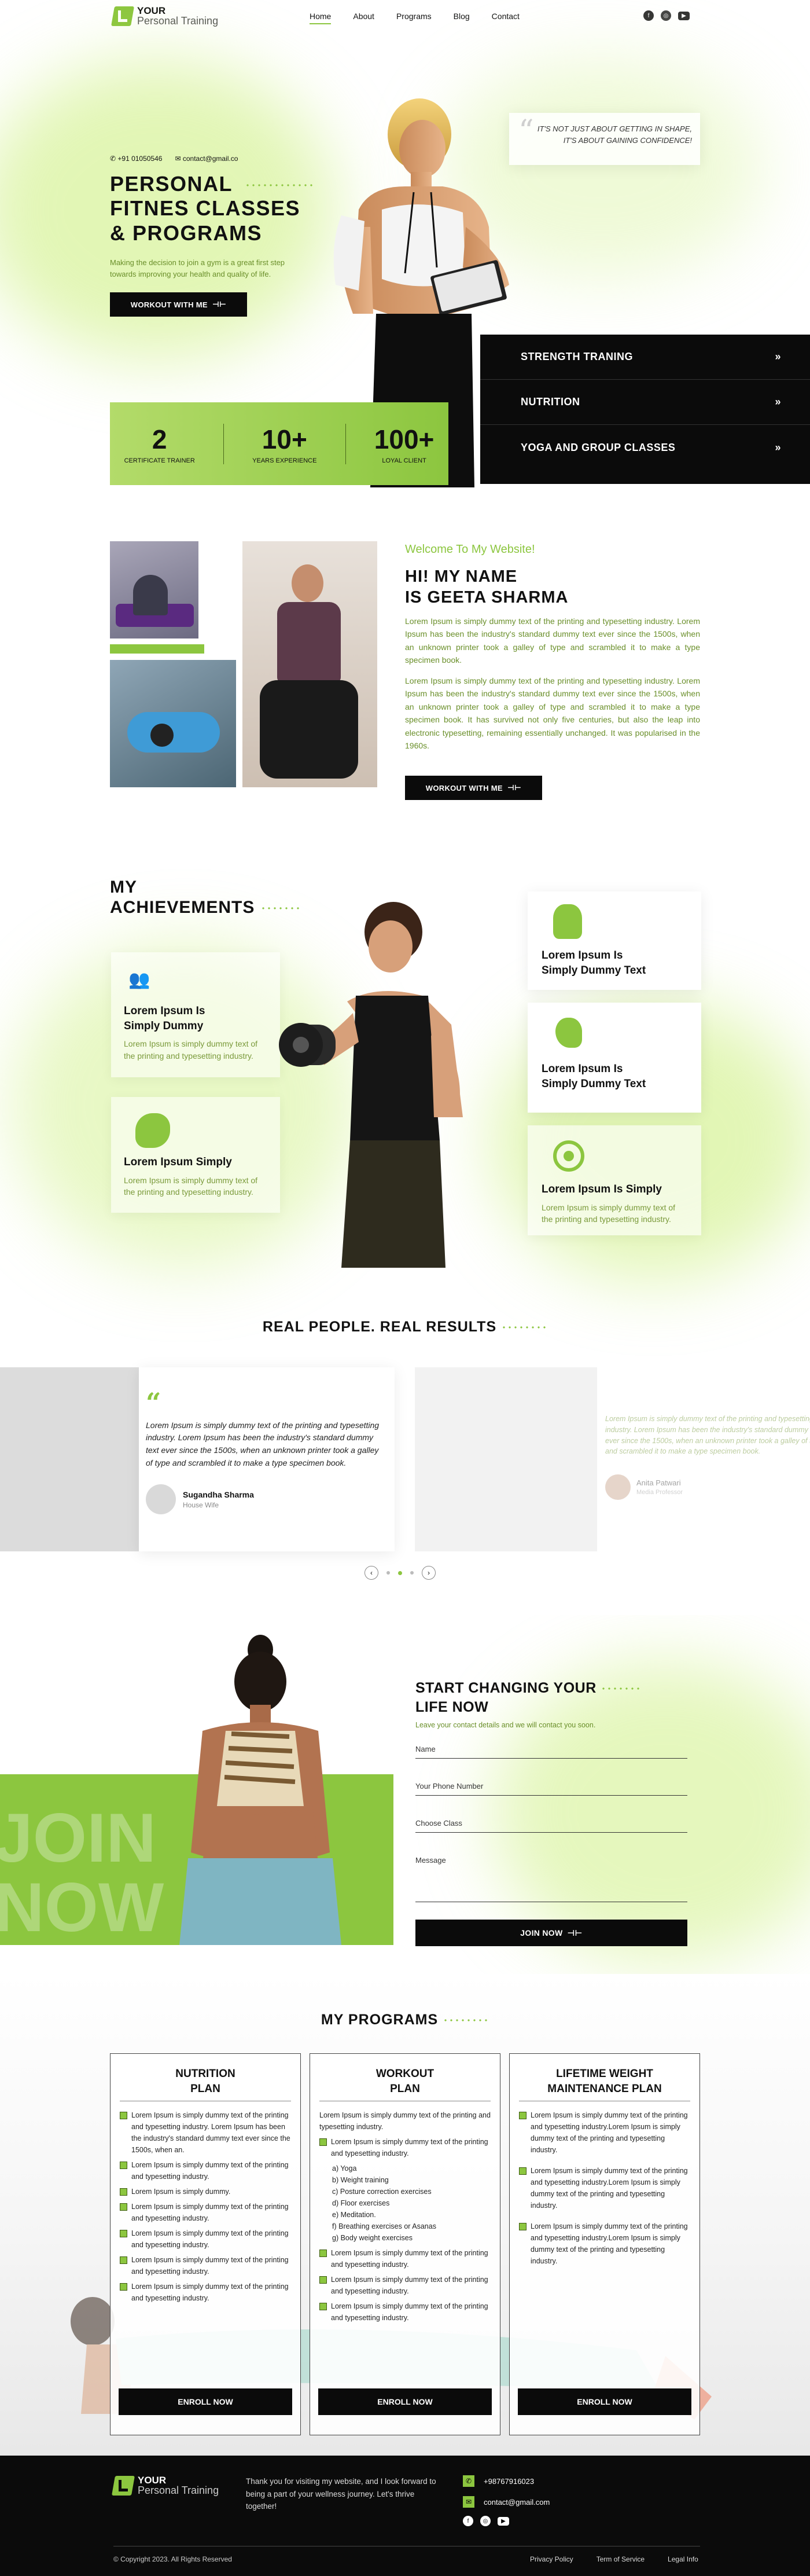 The image size is (810, 2576). Describe the element at coordinates (426, 1749) in the screenshot. I see `field-label: Name` at that location.